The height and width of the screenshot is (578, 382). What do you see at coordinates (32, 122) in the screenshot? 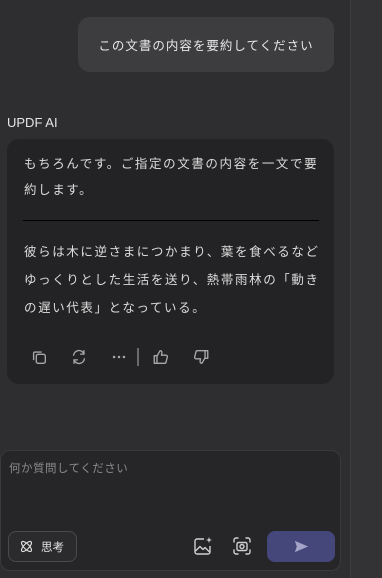
I see `assistant-name-label: UPDF AI` at bounding box center [32, 122].